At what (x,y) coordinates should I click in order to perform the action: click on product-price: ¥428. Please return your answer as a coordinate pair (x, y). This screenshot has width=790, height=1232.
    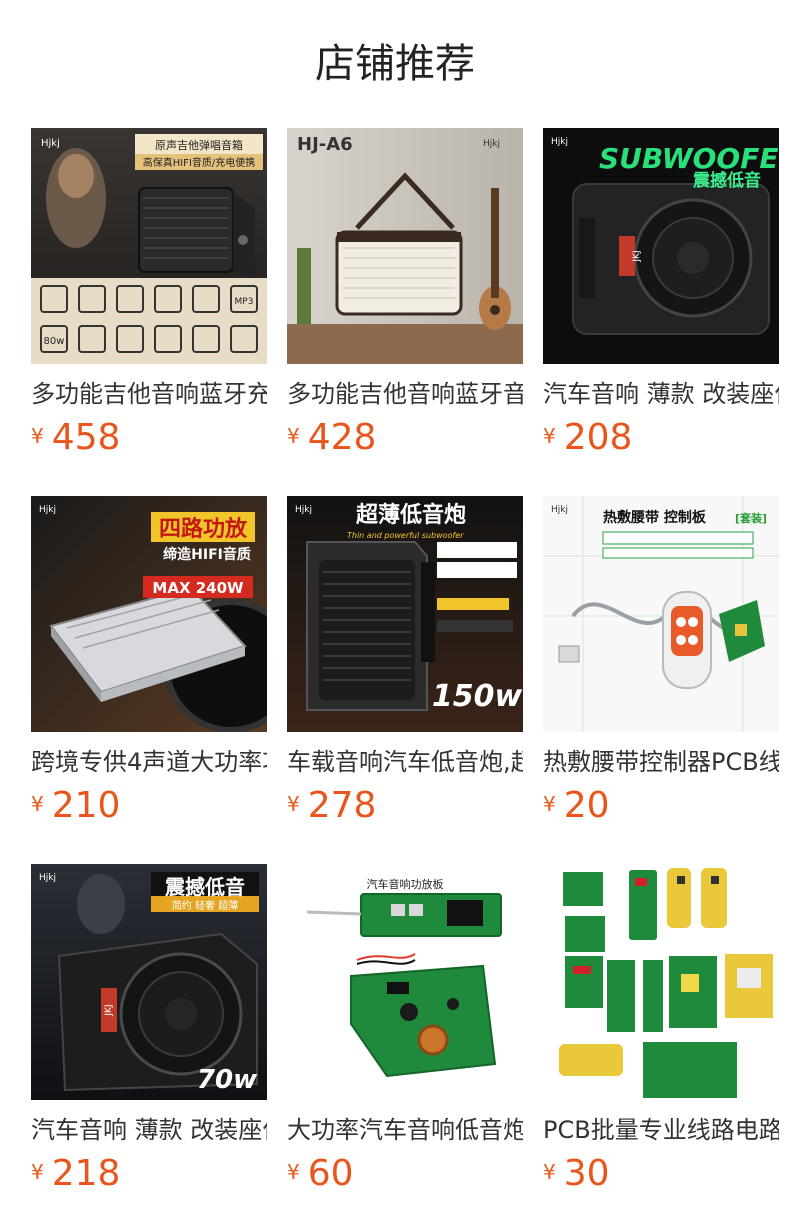
    Looking at the image, I should click on (331, 438).